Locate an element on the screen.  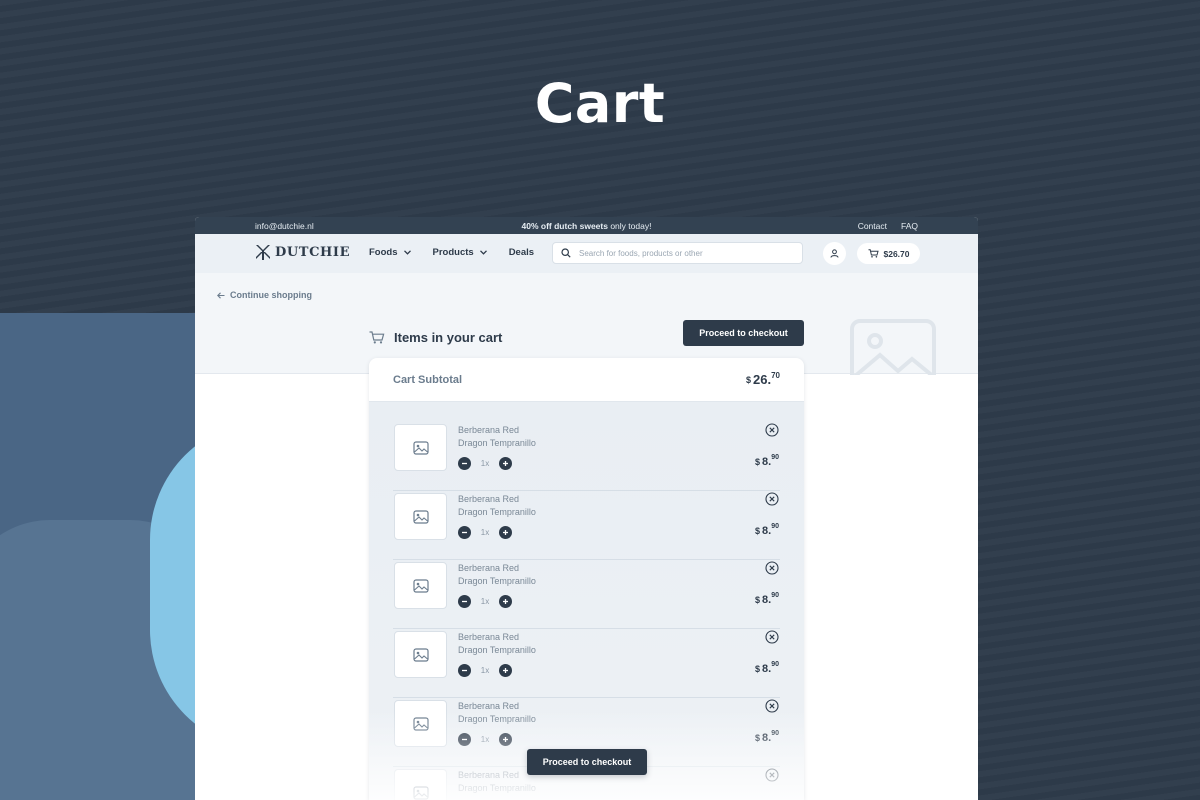
nav-item-label: Deals is located at coordinates (521, 252).